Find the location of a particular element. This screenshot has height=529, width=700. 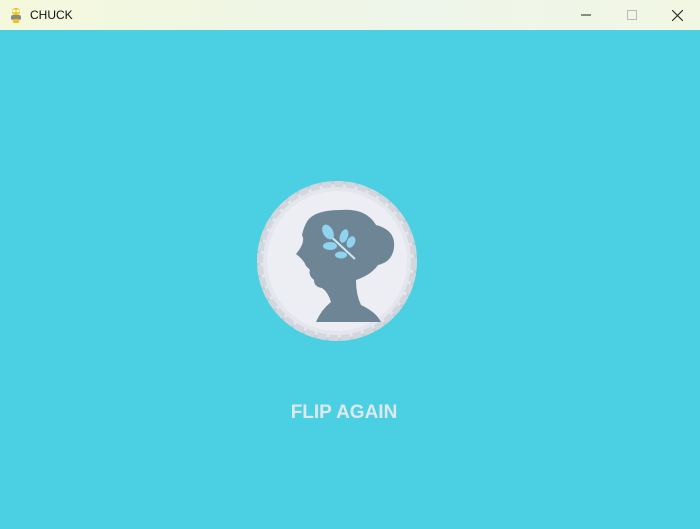

minimize-button is located at coordinates (586, 15).